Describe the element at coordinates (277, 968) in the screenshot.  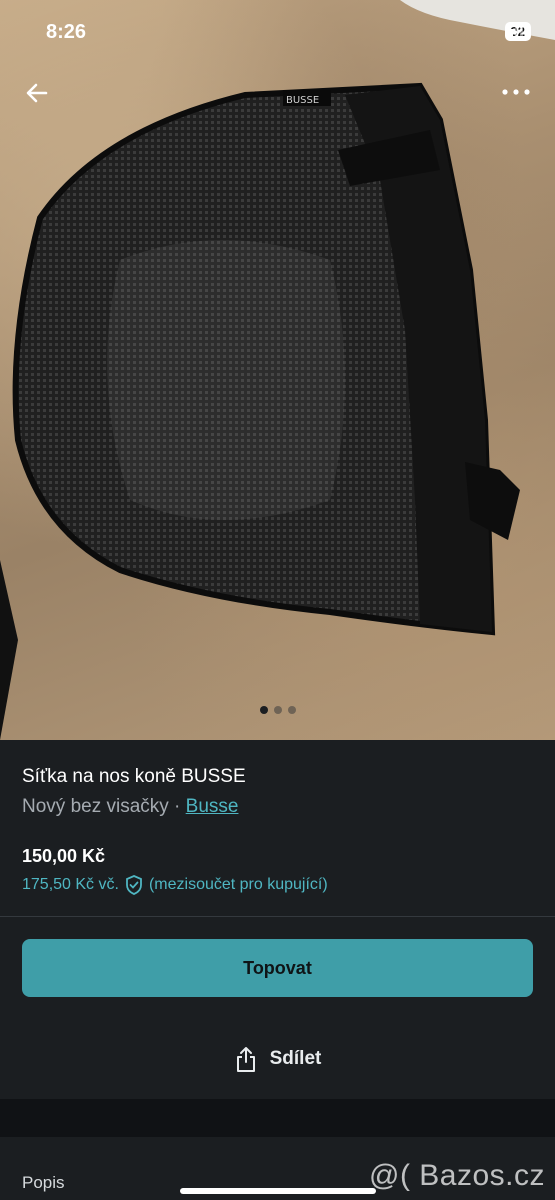
I see `promote-button: Topovat` at that location.